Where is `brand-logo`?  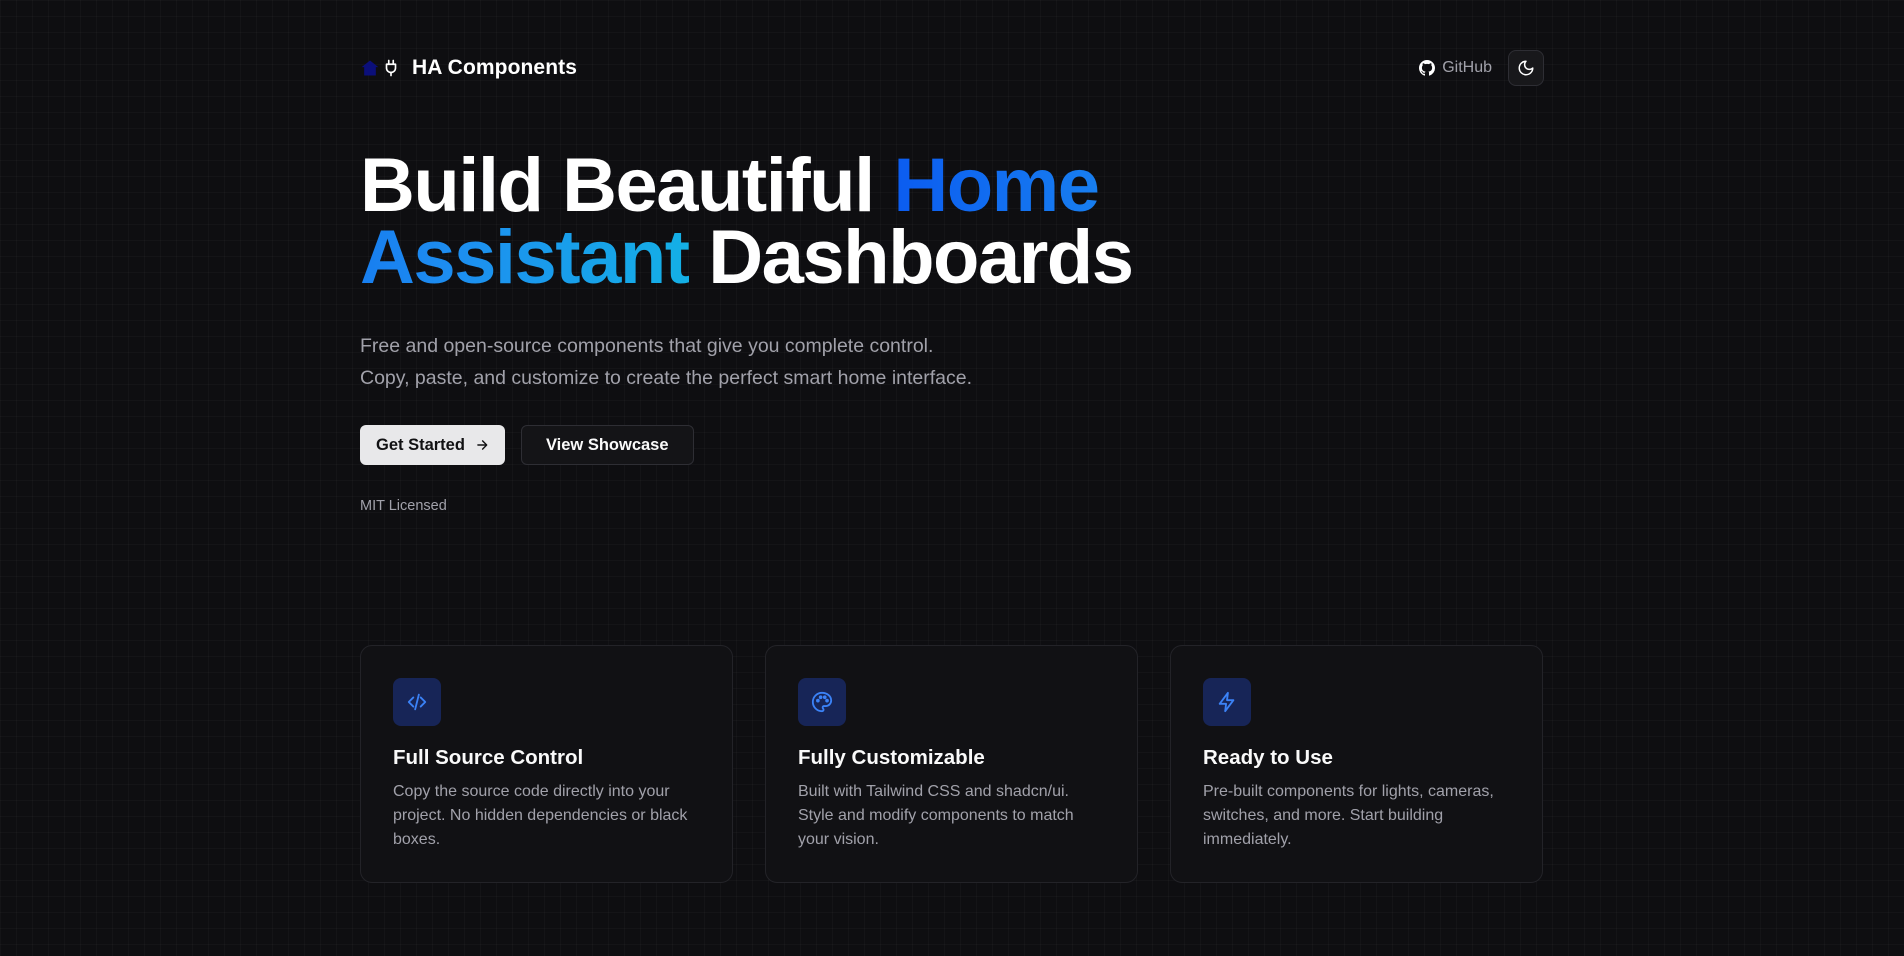
brand-logo is located at coordinates (380, 68).